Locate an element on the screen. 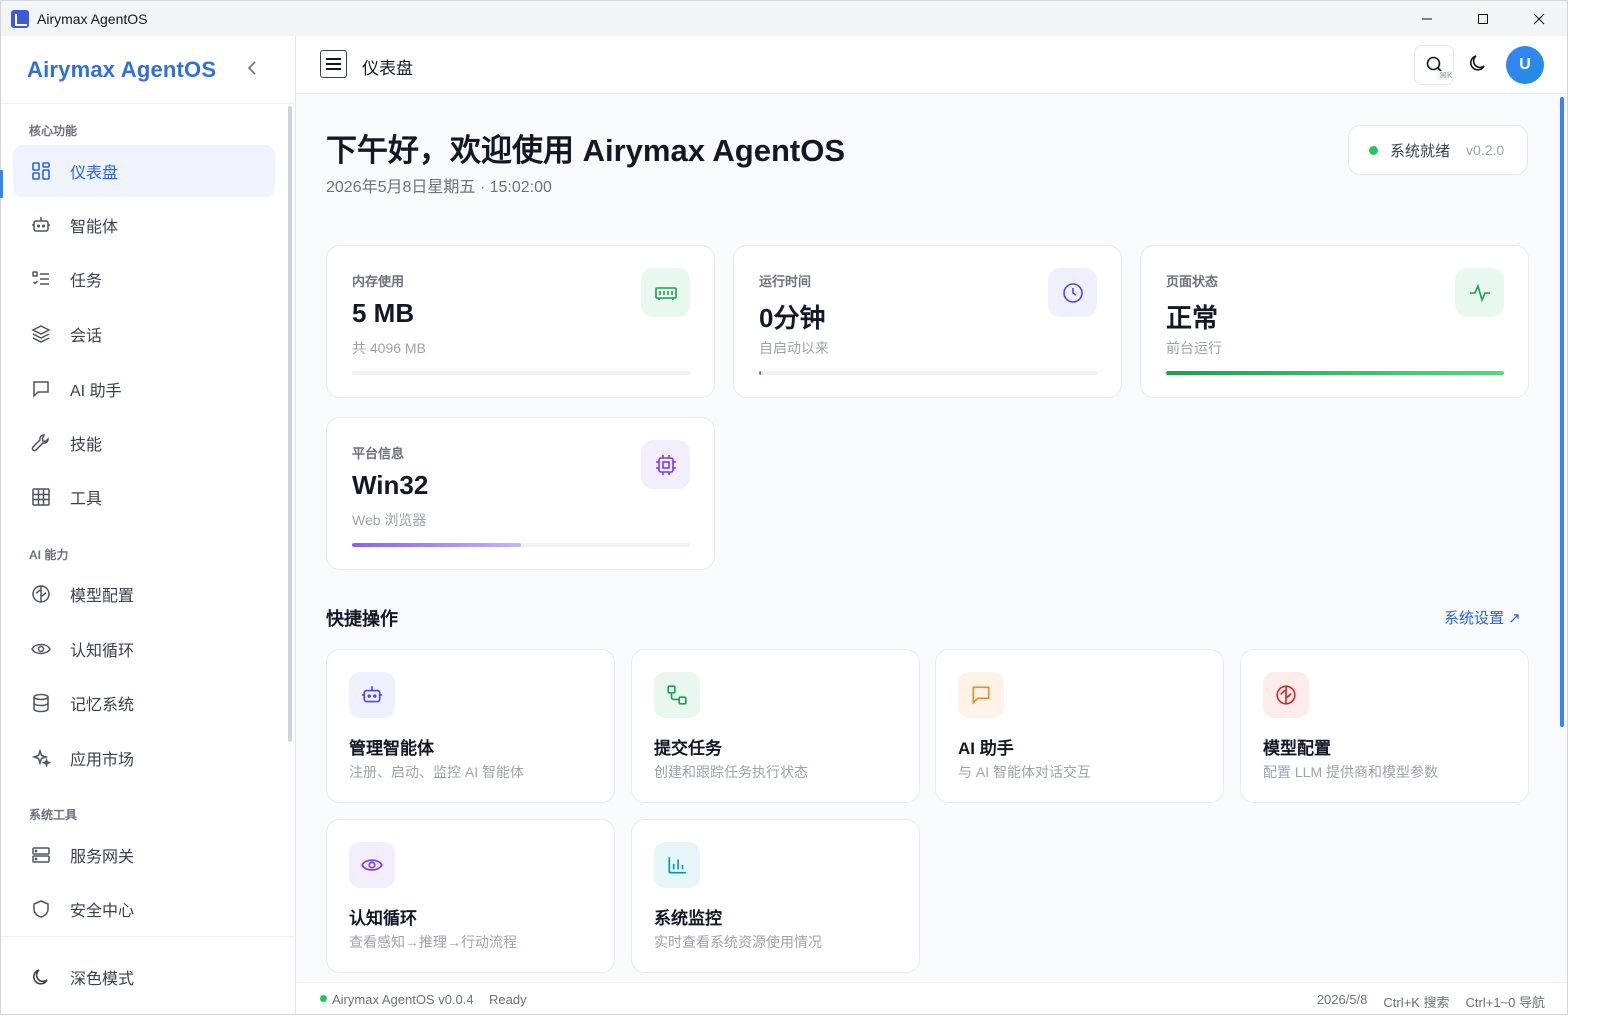 The height and width of the screenshot is (1036, 1600). page-title: 仪表盘 is located at coordinates (387, 68).